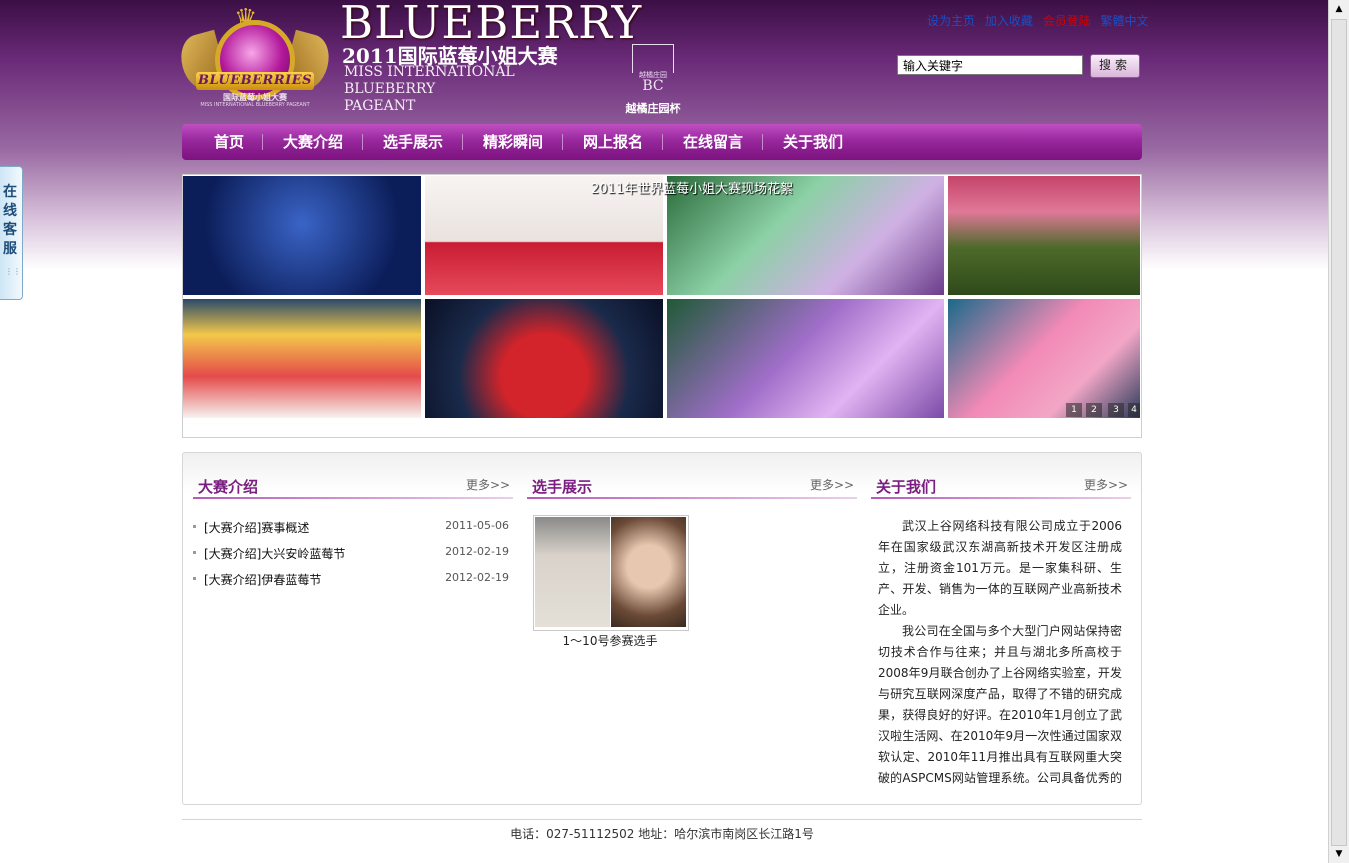 The height and width of the screenshot is (863, 1349). Describe the element at coordinates (648, 572) in the screenshot. I see `player-photo-right` at that location.